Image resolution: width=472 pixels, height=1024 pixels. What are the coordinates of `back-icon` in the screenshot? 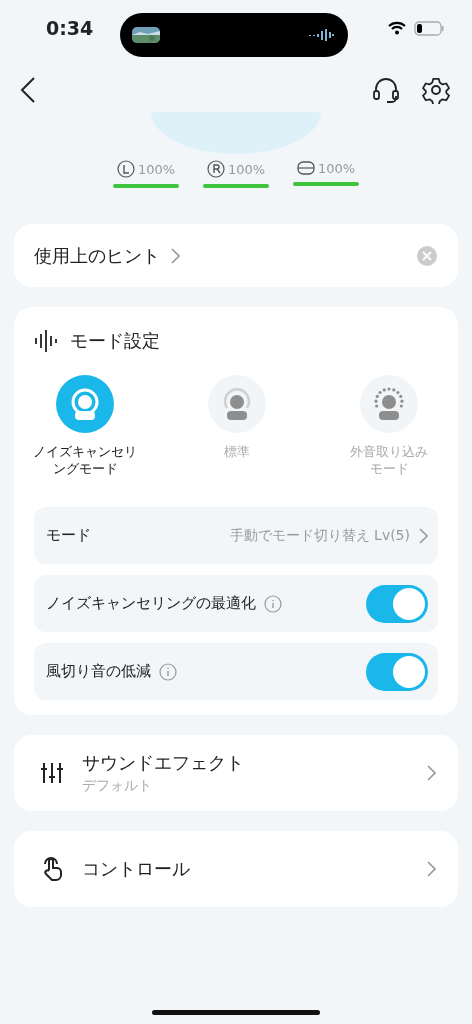 It's located at (28, 90).